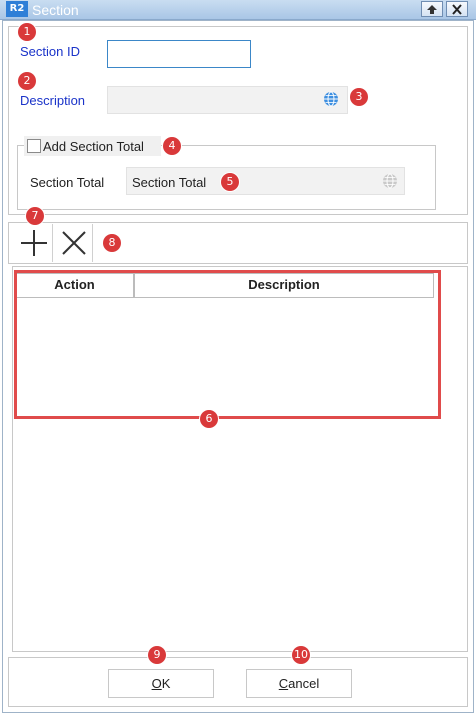  What do you see at coordinates (112, 243) in the screenshot?
I see `callout-badge-8: 8` at bounding box center [112, 243].